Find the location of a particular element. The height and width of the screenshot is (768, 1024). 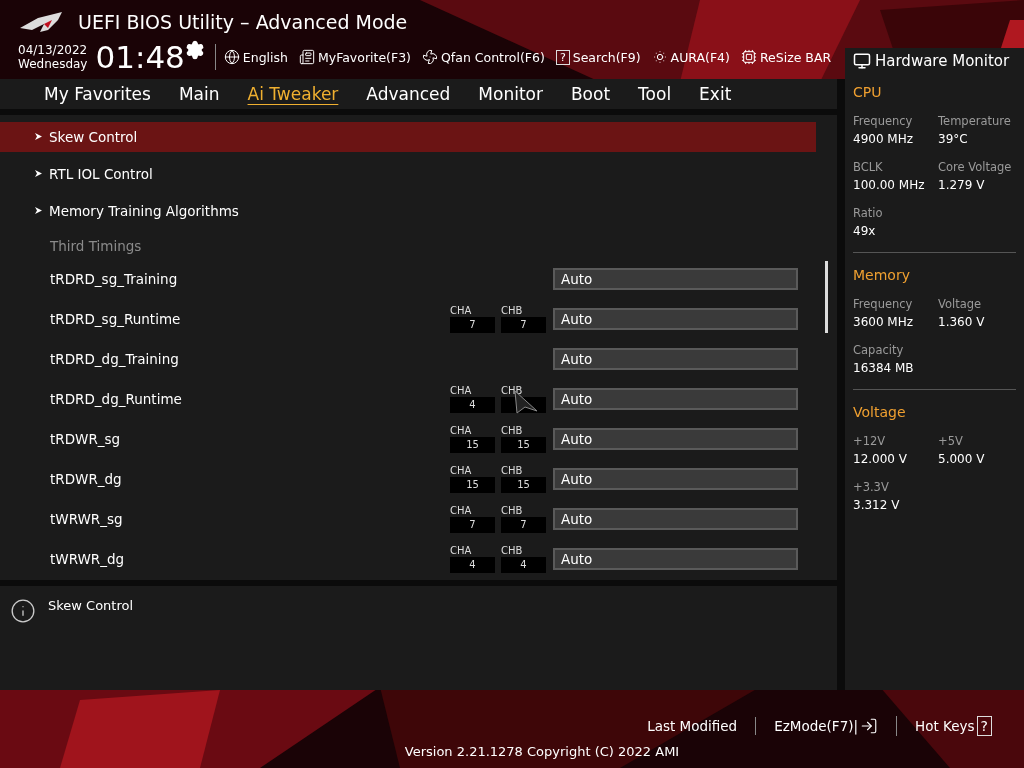

section-heading: Third Timings is located at coordinates (96, 246).